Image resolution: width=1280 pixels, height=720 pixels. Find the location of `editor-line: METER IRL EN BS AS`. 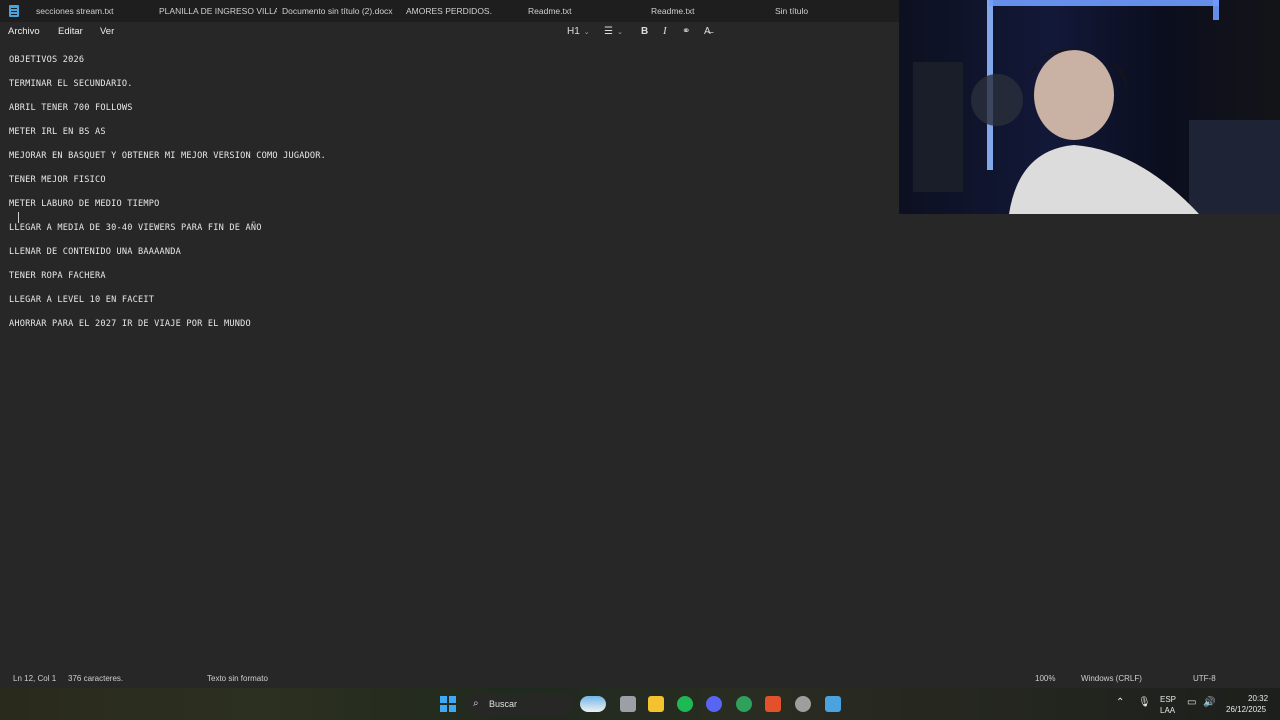

editor-line: METER IRL EN BS AS is located at coordinates (57, 132).